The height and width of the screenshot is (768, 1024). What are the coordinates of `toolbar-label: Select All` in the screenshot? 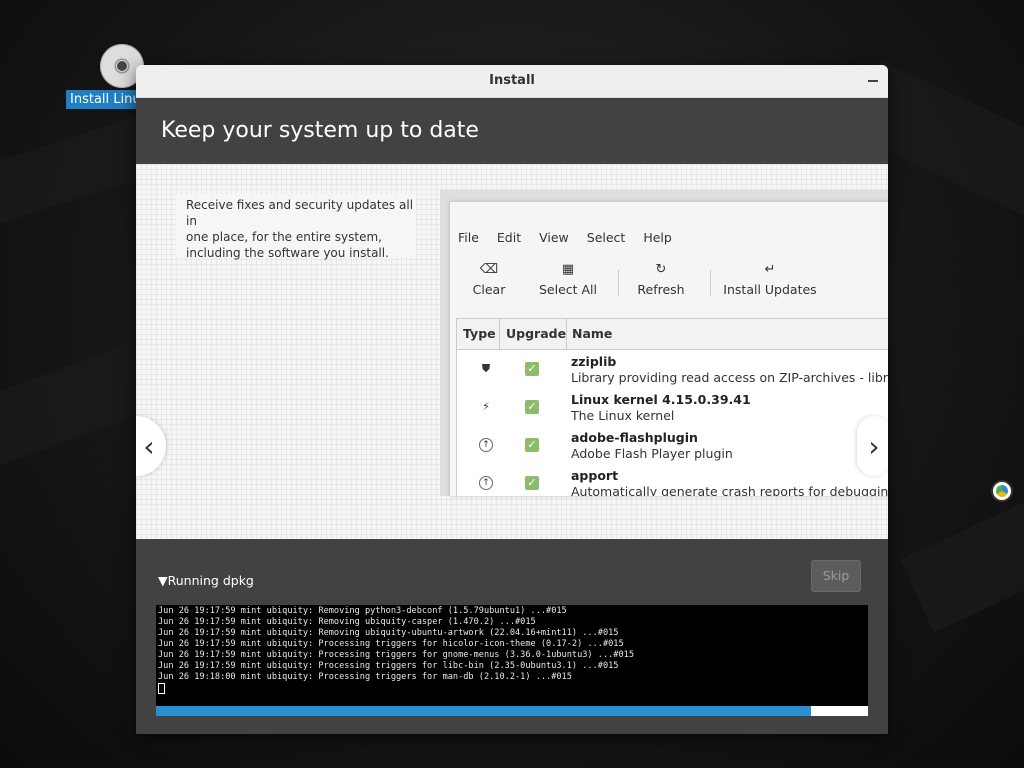 It's located at (568, 289).